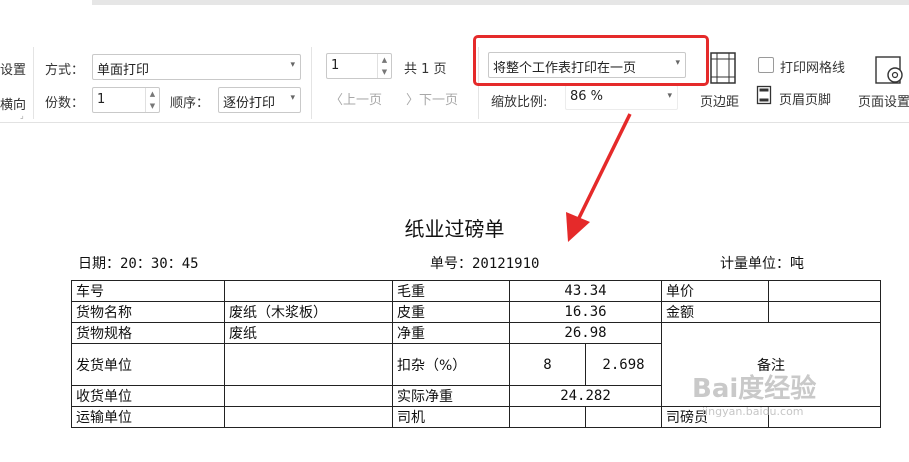 The image size is (909, 462). What do you see at coordinates (585, 312) in the screenshot?
I see `table-cell: 16.36` at bounding box center [585, 312].